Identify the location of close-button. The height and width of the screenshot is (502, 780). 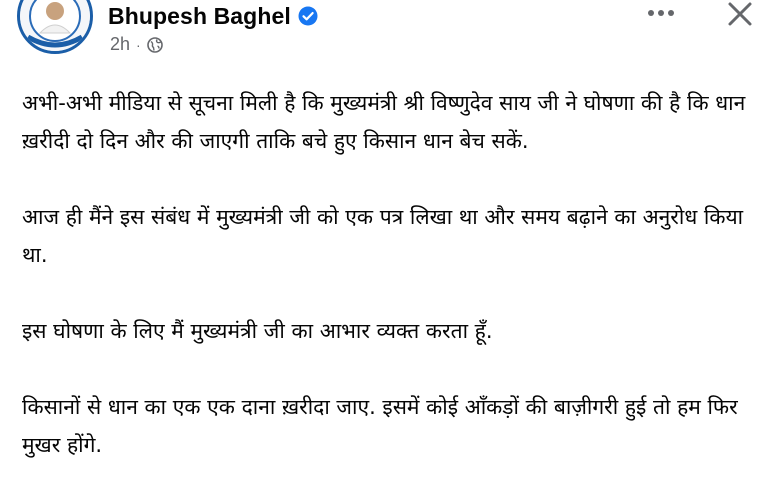
(740, 14).